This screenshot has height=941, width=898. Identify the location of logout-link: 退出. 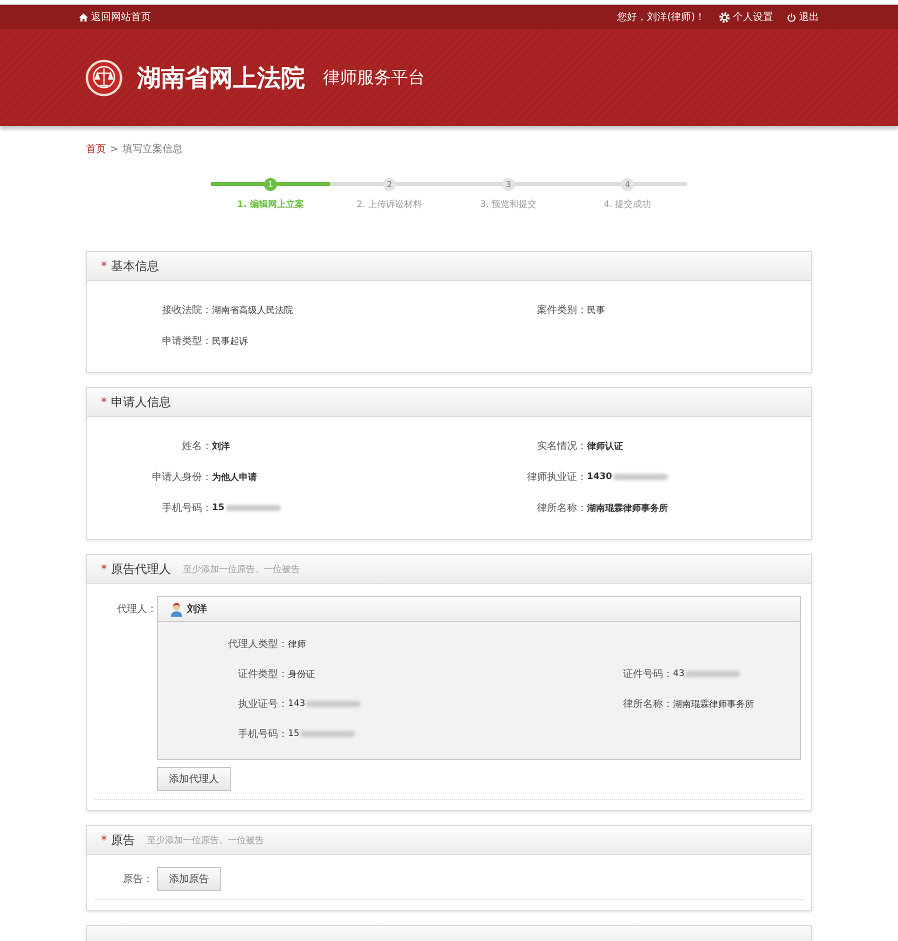
(803, 17).